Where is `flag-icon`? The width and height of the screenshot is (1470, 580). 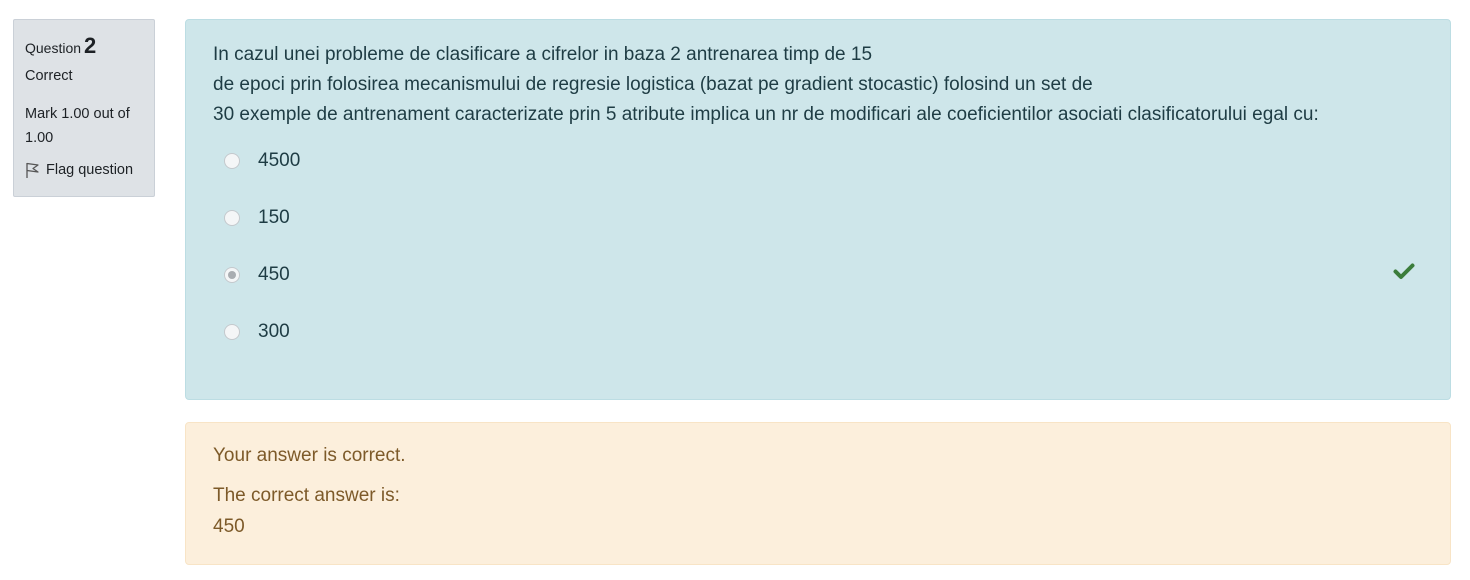
flag-icon is located at coordinates (32, 170).